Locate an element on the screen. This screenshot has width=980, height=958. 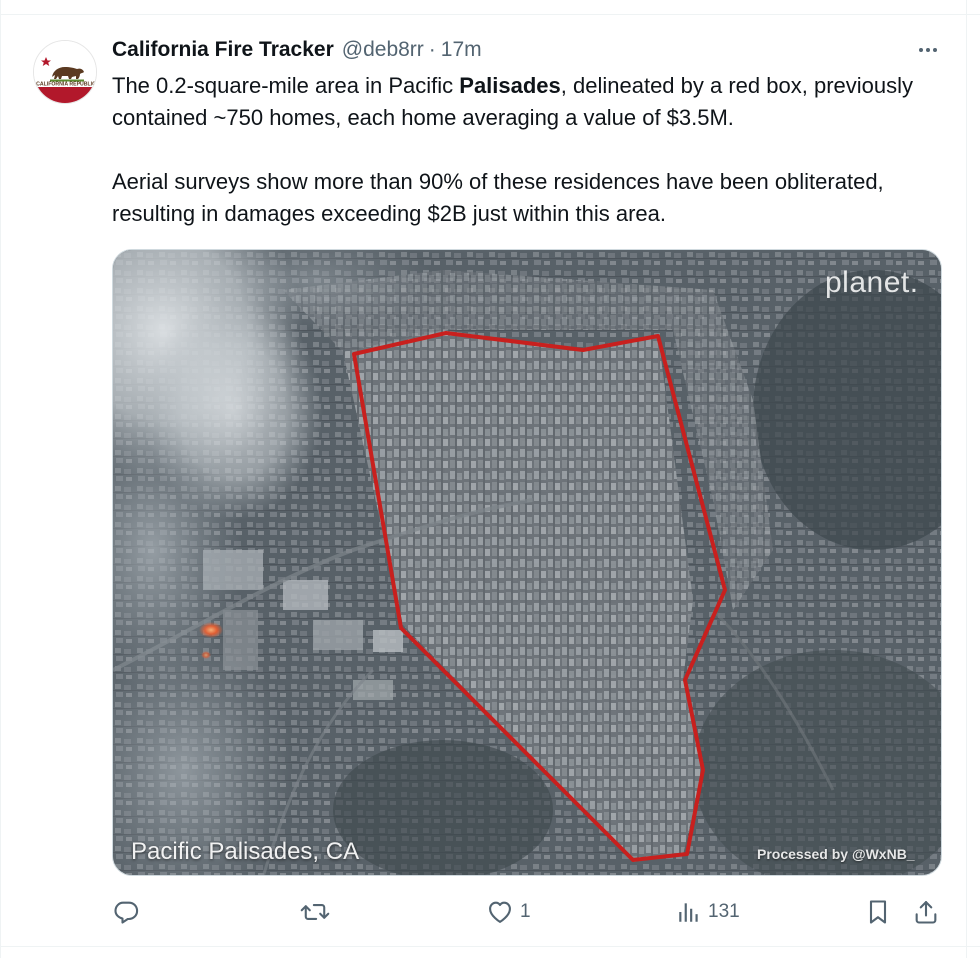
more-icon is located at coordinates (928, 50).